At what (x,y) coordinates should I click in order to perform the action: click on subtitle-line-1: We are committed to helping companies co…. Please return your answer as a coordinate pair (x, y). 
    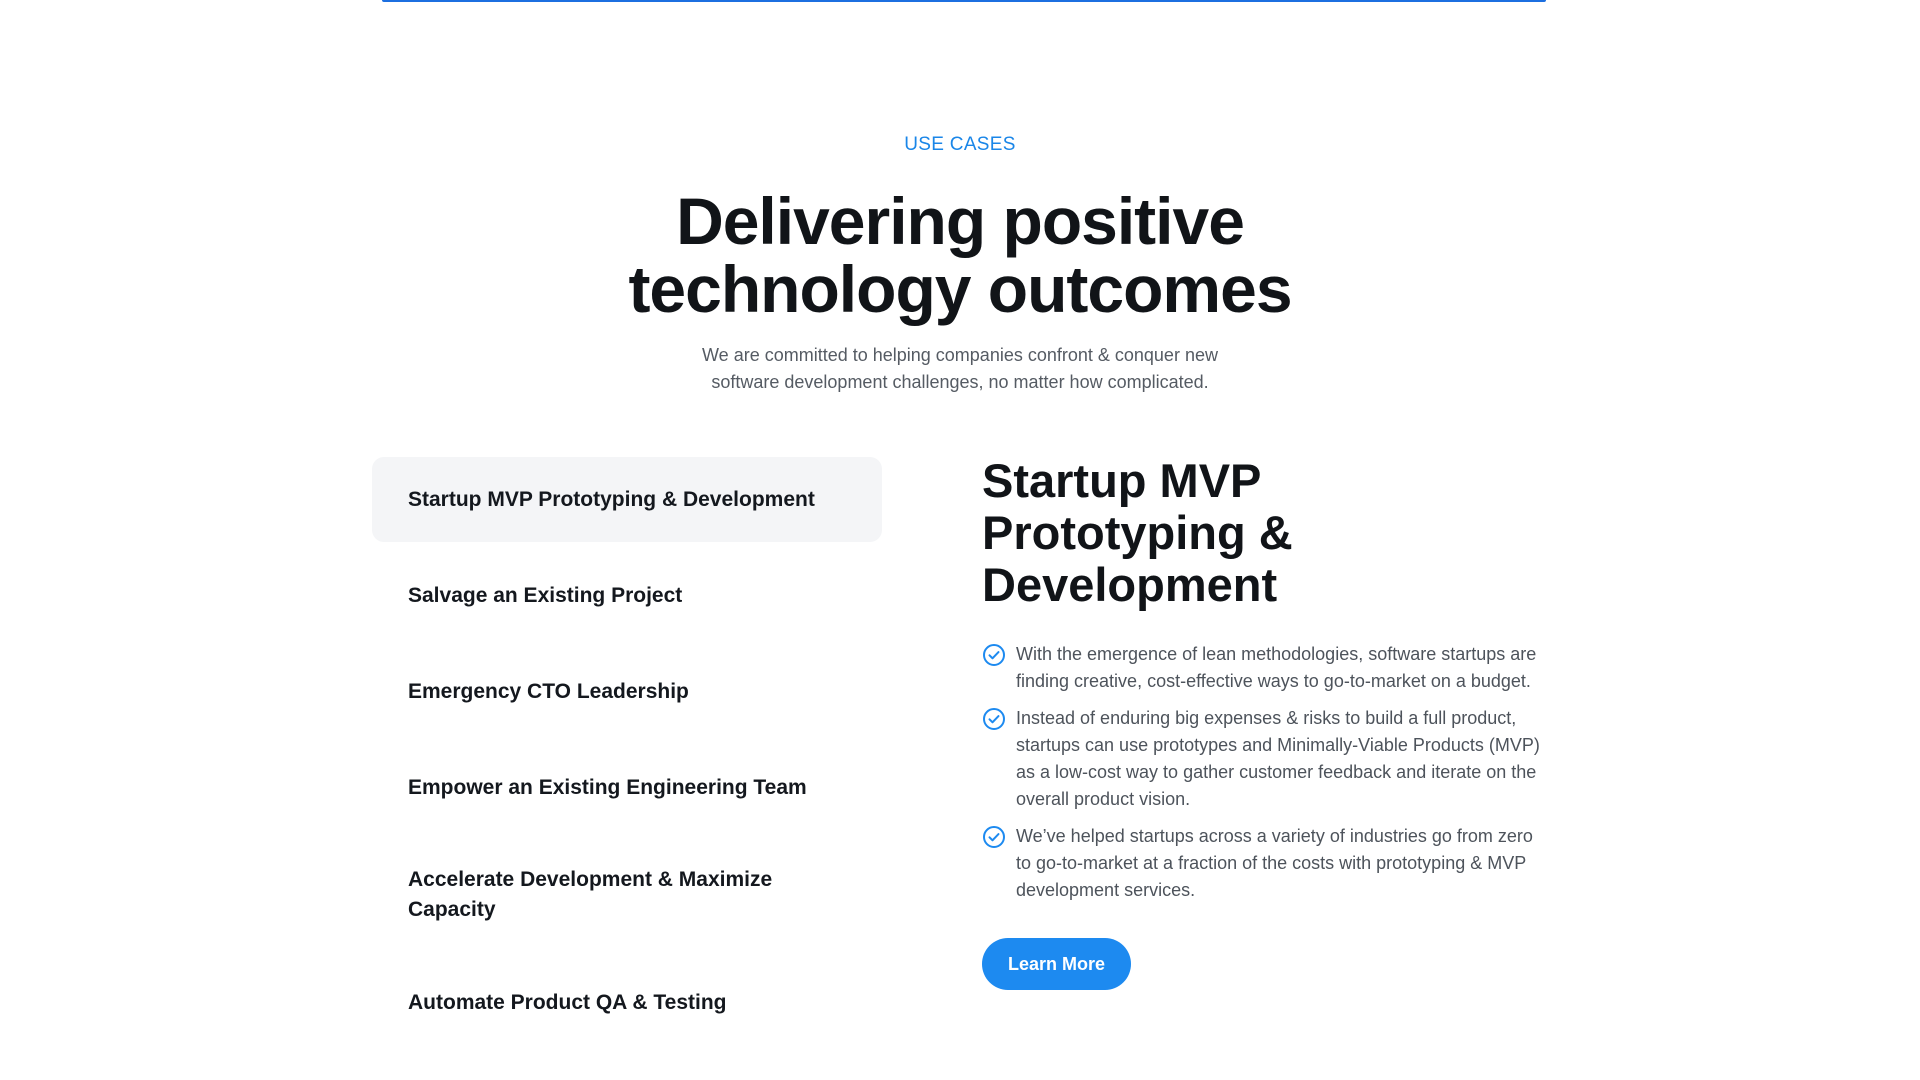
    Looking at the image, I should click on (960, 355).